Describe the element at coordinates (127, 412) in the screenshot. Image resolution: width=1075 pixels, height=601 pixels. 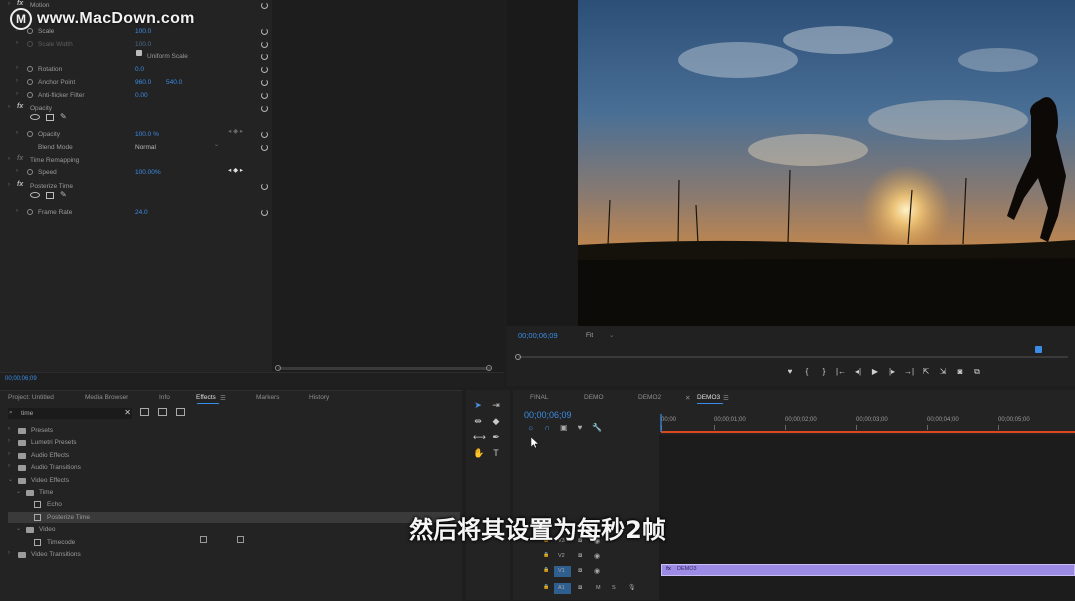
I see `clear-search-icon: ✕` at that location.